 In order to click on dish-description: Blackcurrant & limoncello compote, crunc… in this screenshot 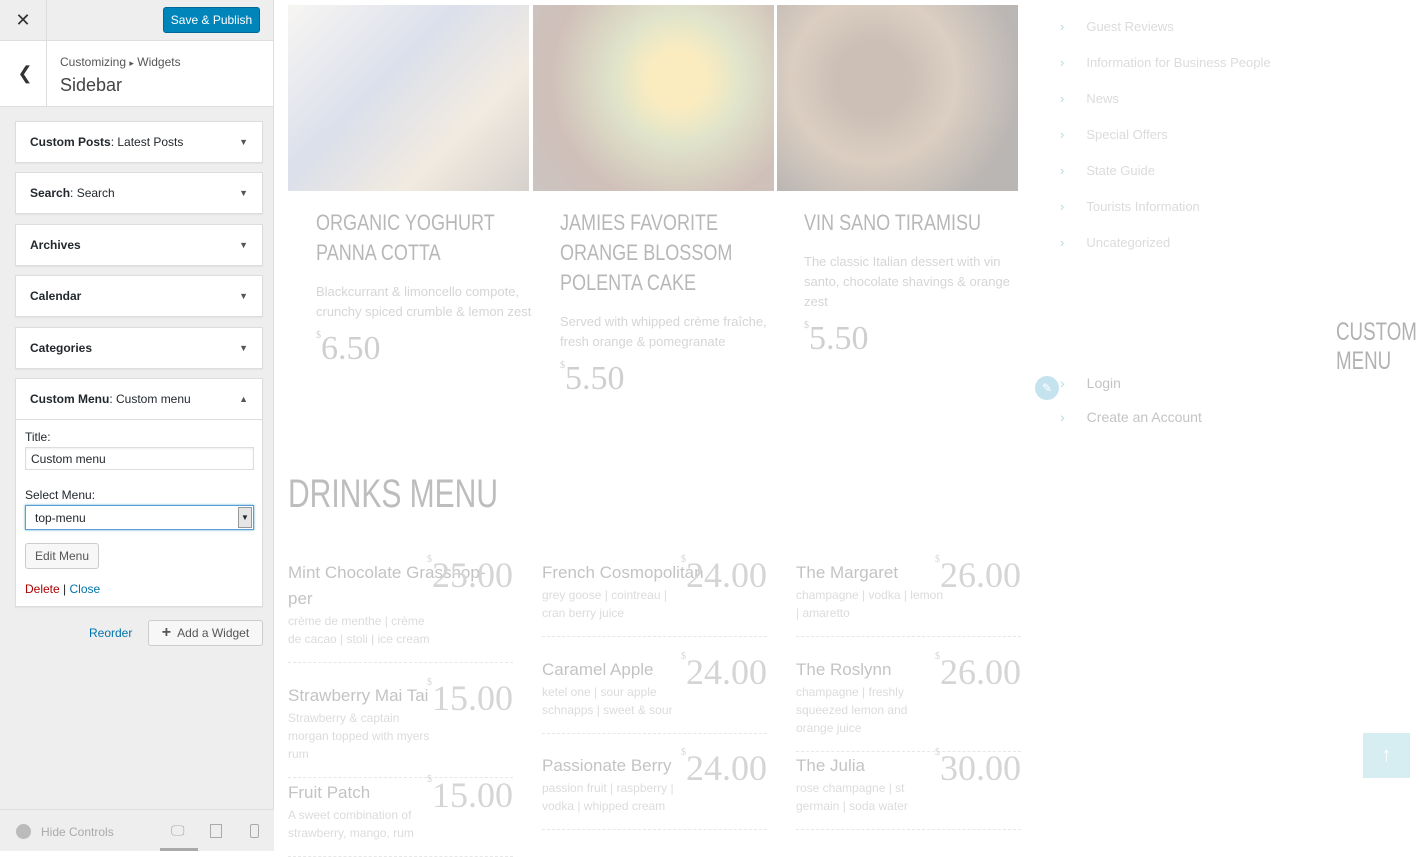, I will do `click(424, 301)`.